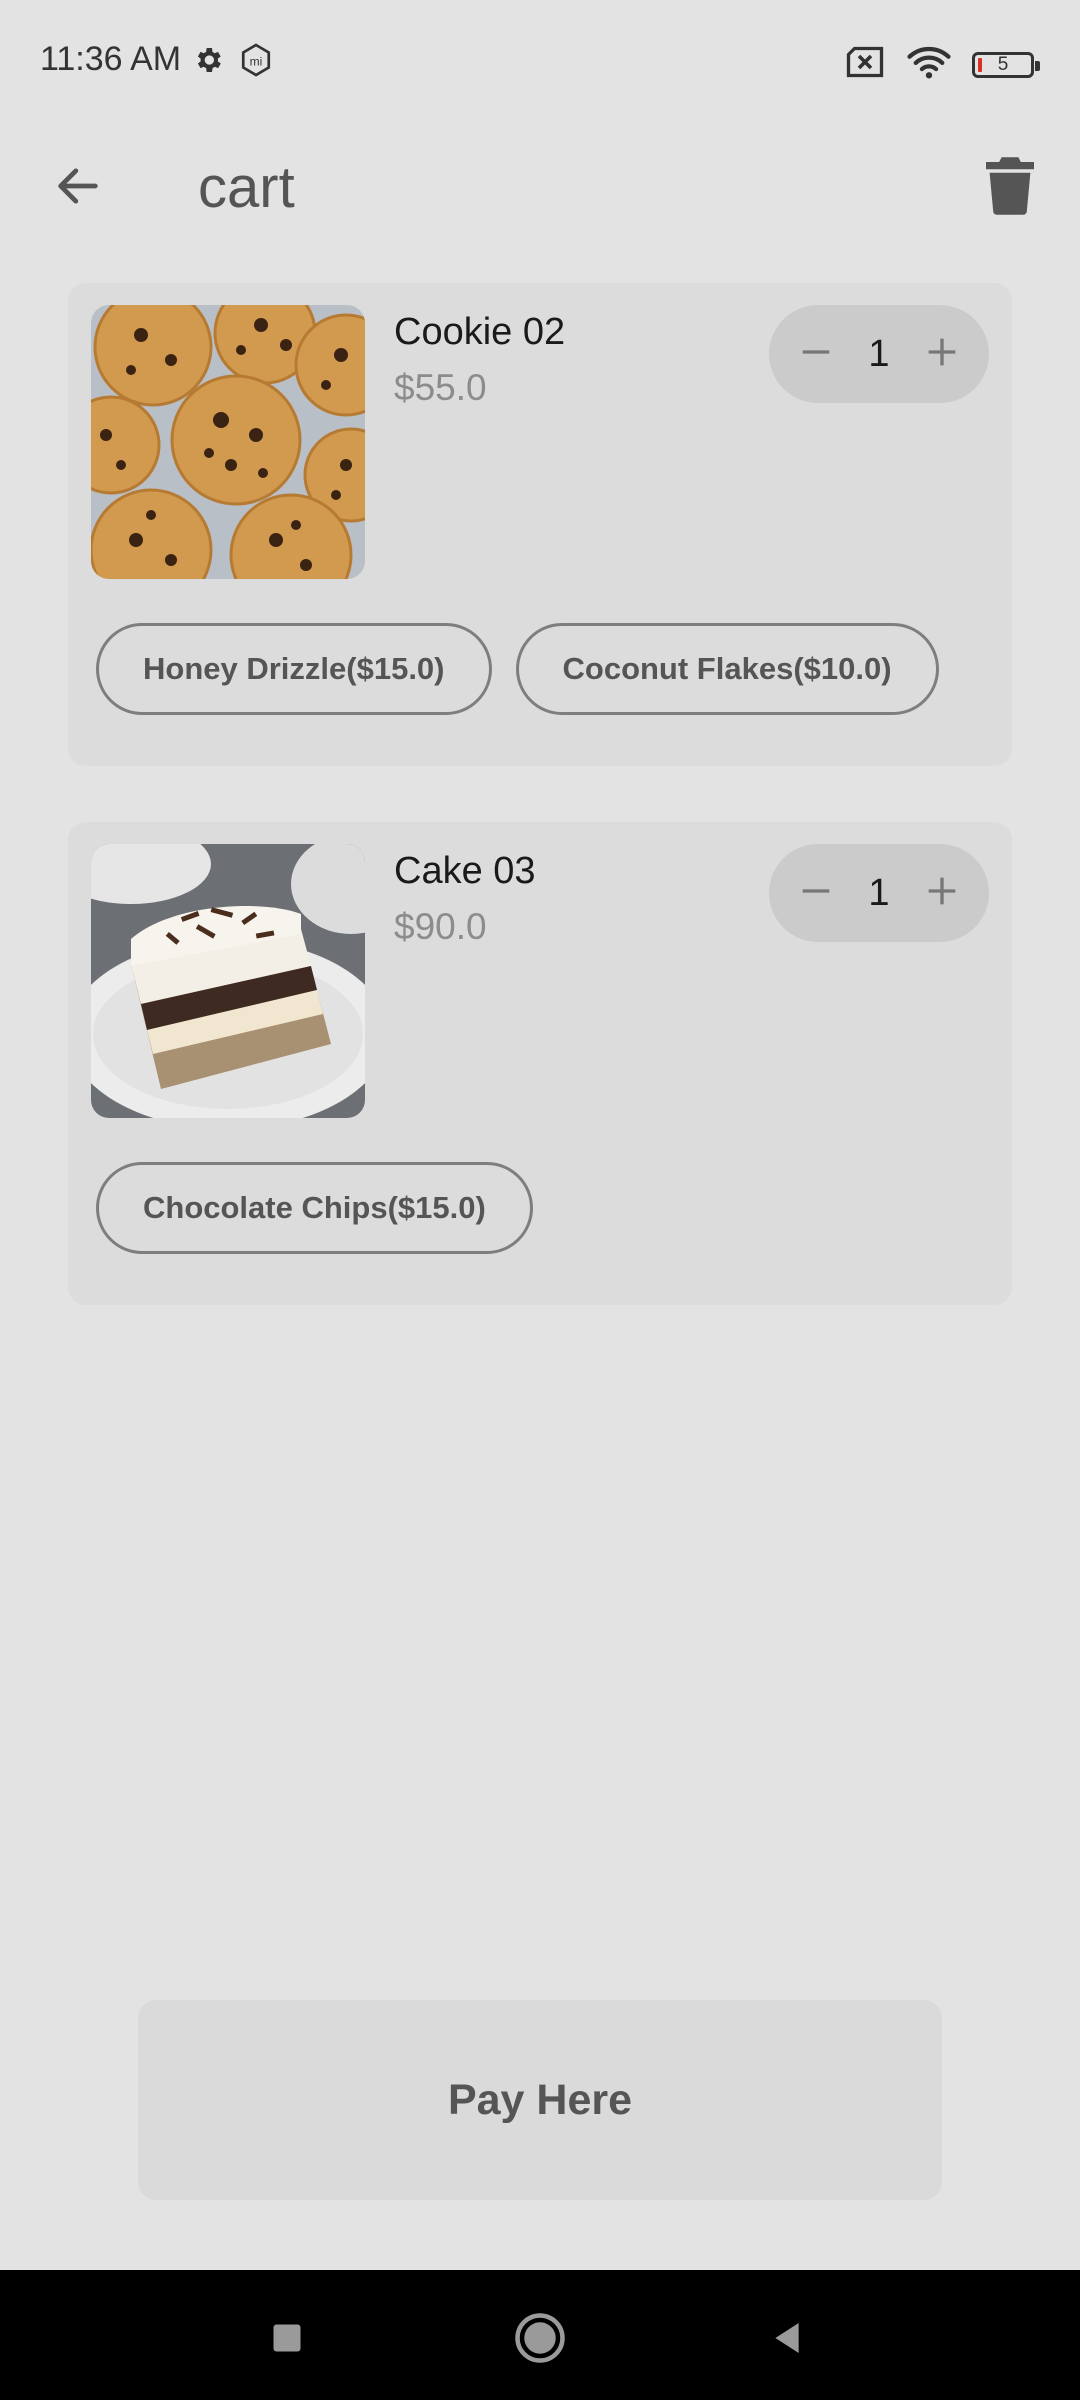 The width and height of the screenshot is (1080, 2400). I want to click on recents-icon, so click(287, 2340).